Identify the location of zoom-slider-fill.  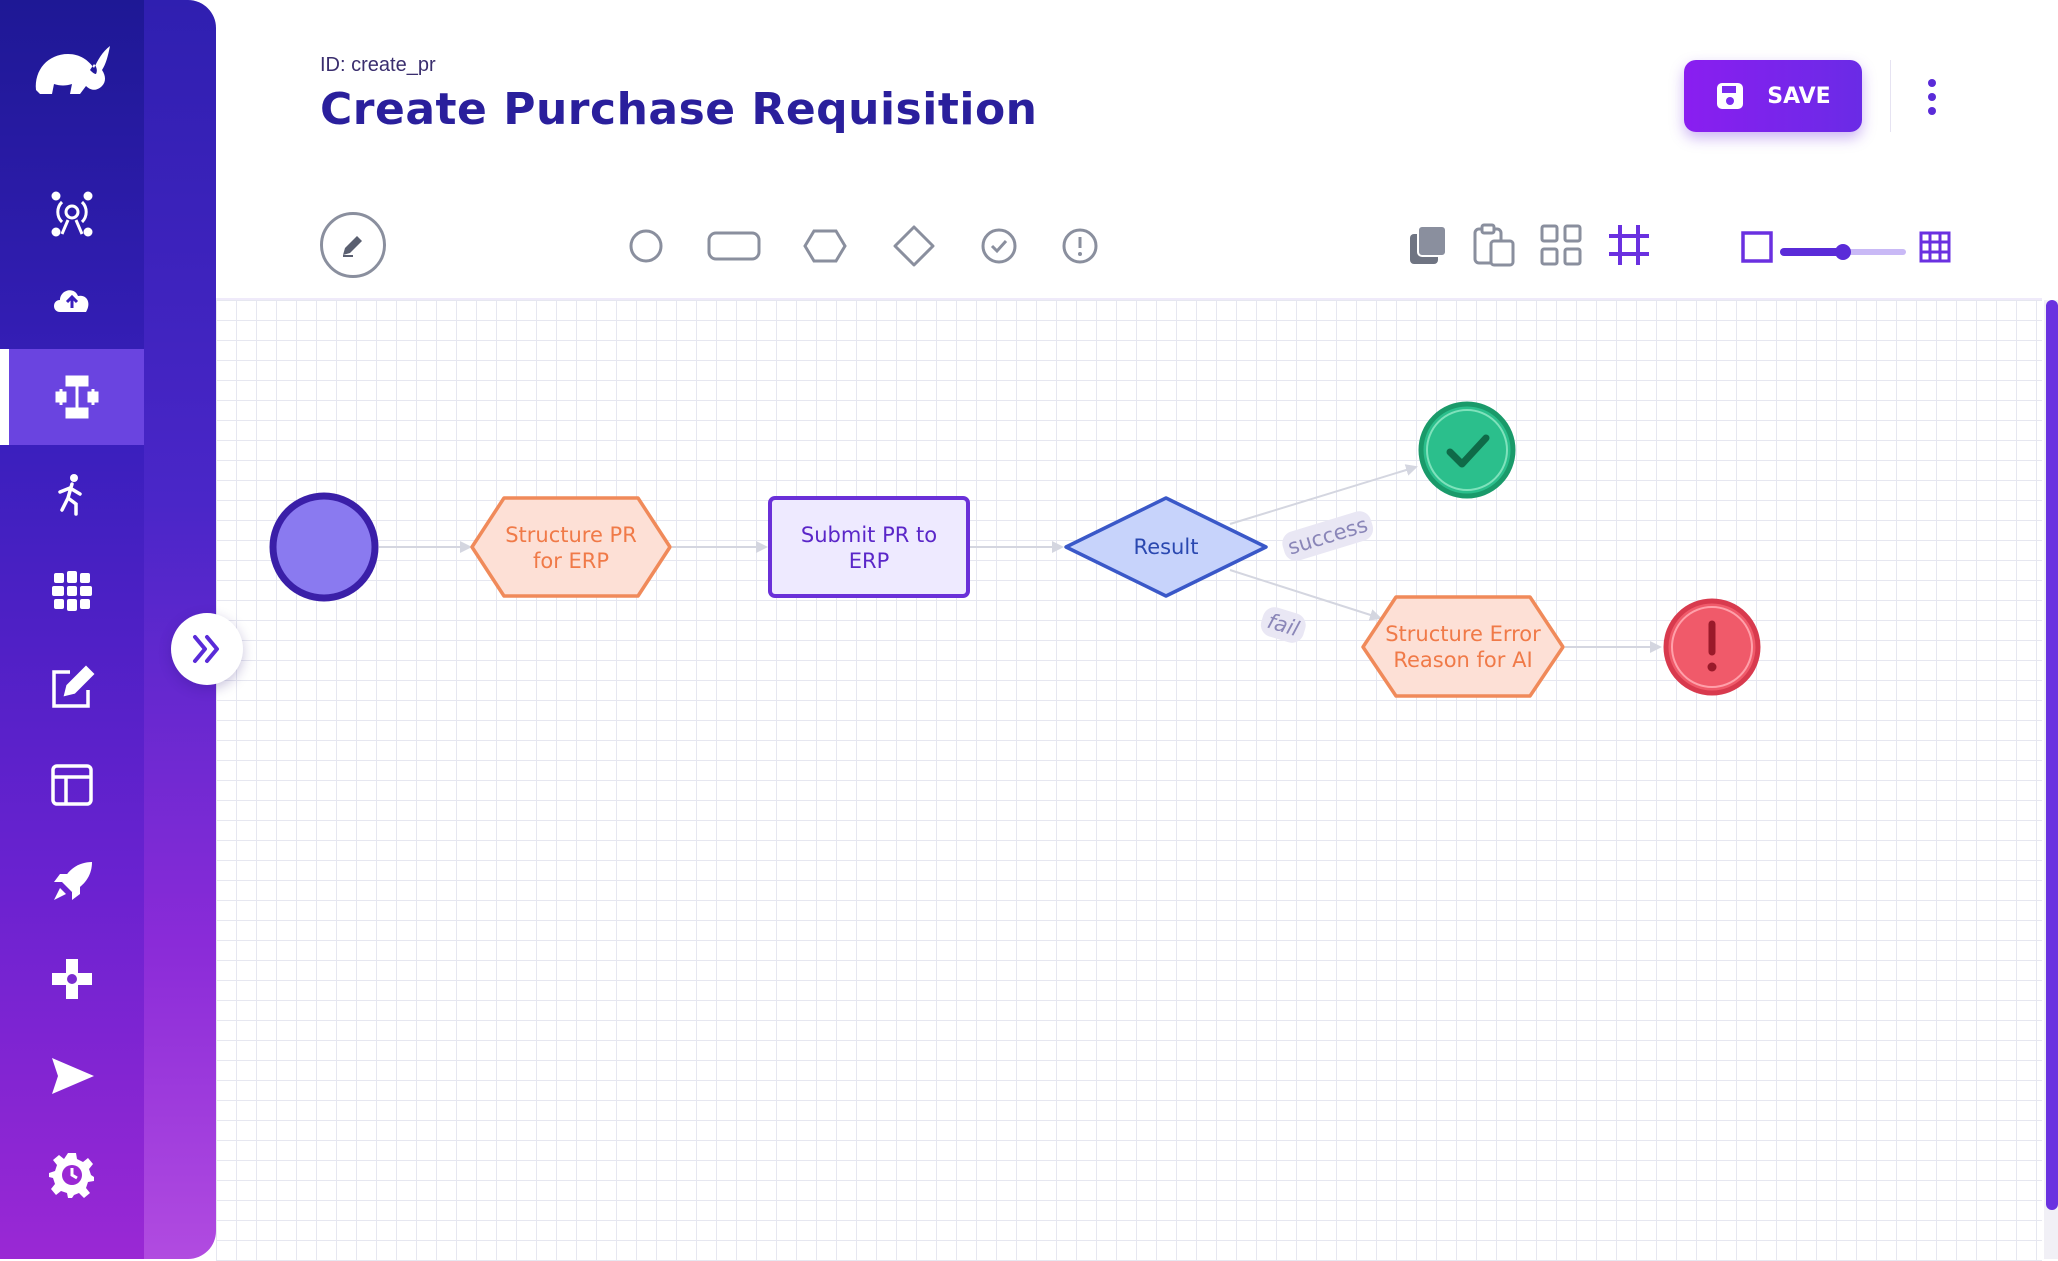
(1811, 252).